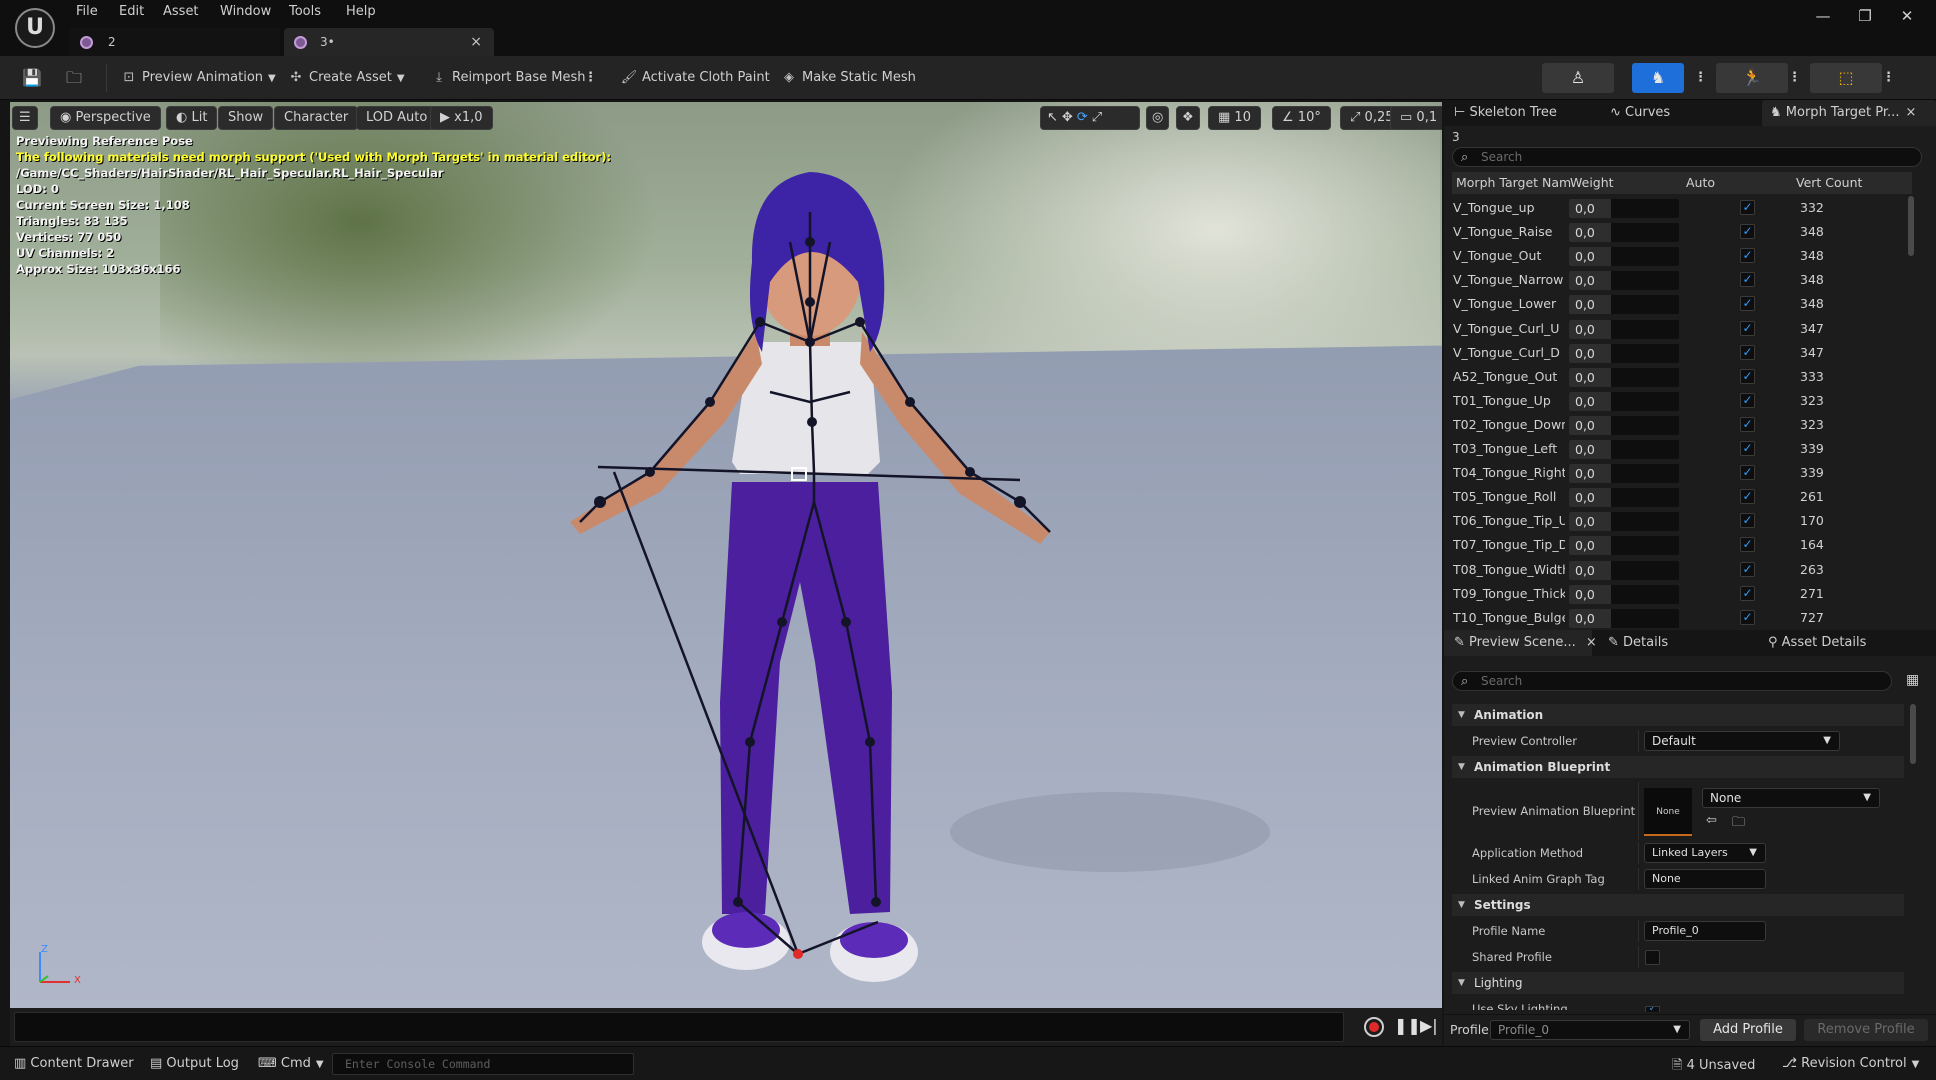 This screenshot has width=1936, height=1080. Describe the element at coordinates (87, 11) in the screenshot. I see `menu-file: File` at that location.